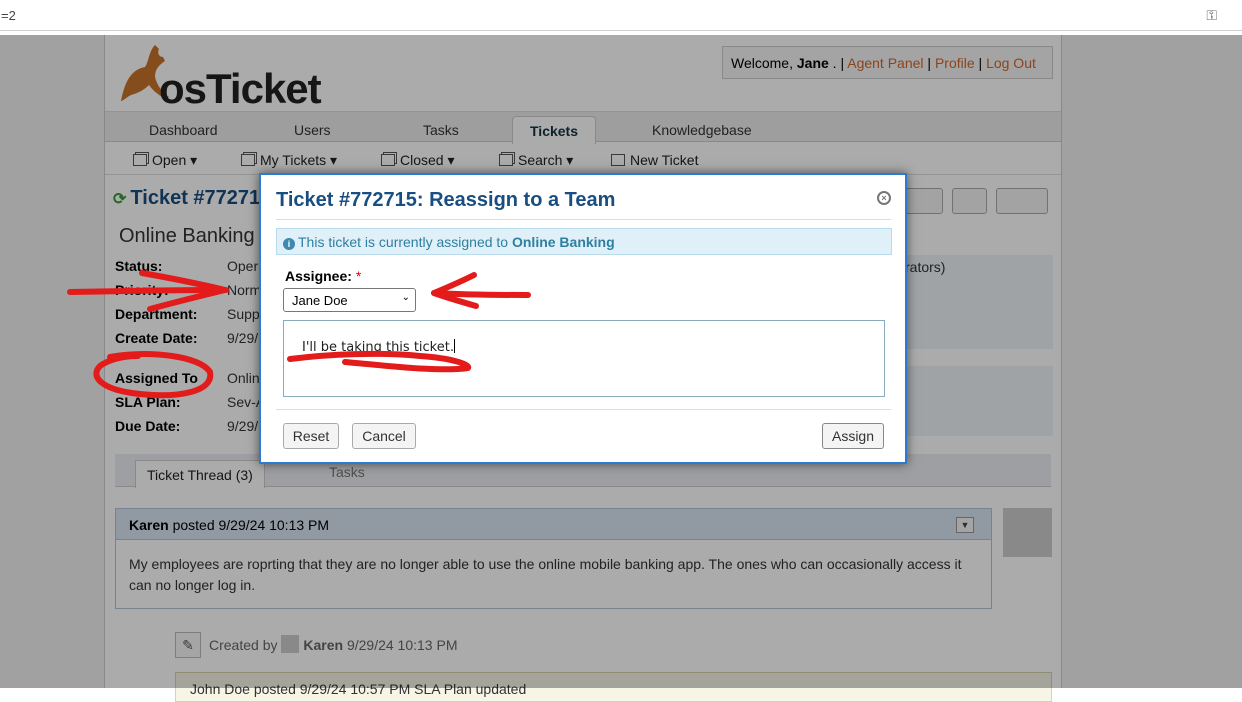  Describe the element at coordinates (884, 198) in the screenshot. I see `close-icon: ×` at that location.